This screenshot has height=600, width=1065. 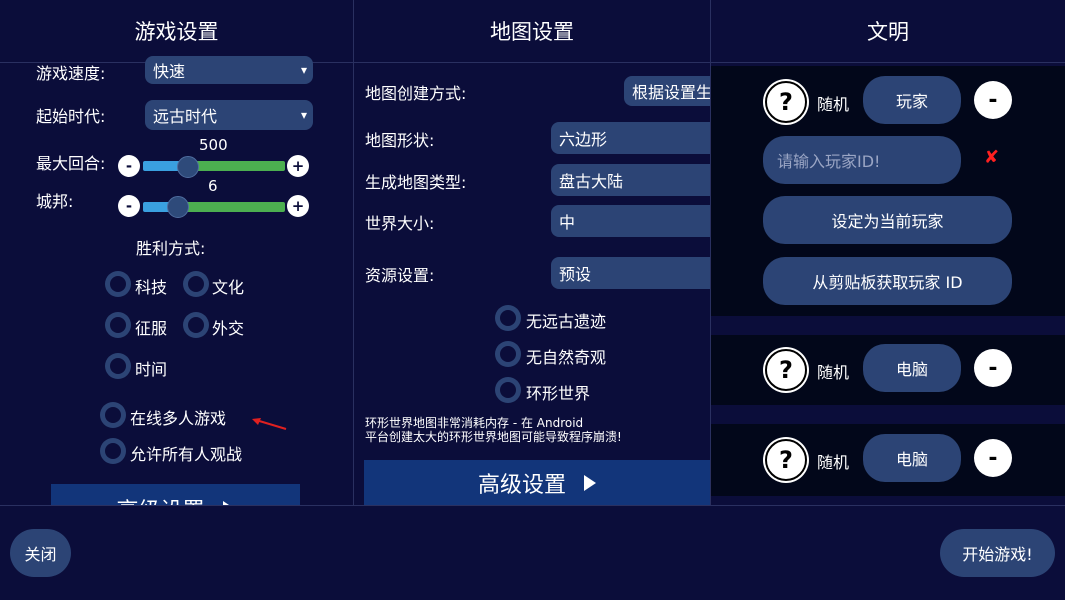 I want to click on victory-science-label: 科技, so click(x=151, y=287).